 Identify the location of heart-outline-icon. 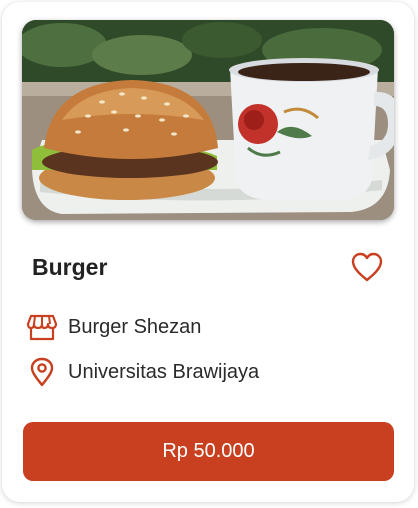
(367, 267).